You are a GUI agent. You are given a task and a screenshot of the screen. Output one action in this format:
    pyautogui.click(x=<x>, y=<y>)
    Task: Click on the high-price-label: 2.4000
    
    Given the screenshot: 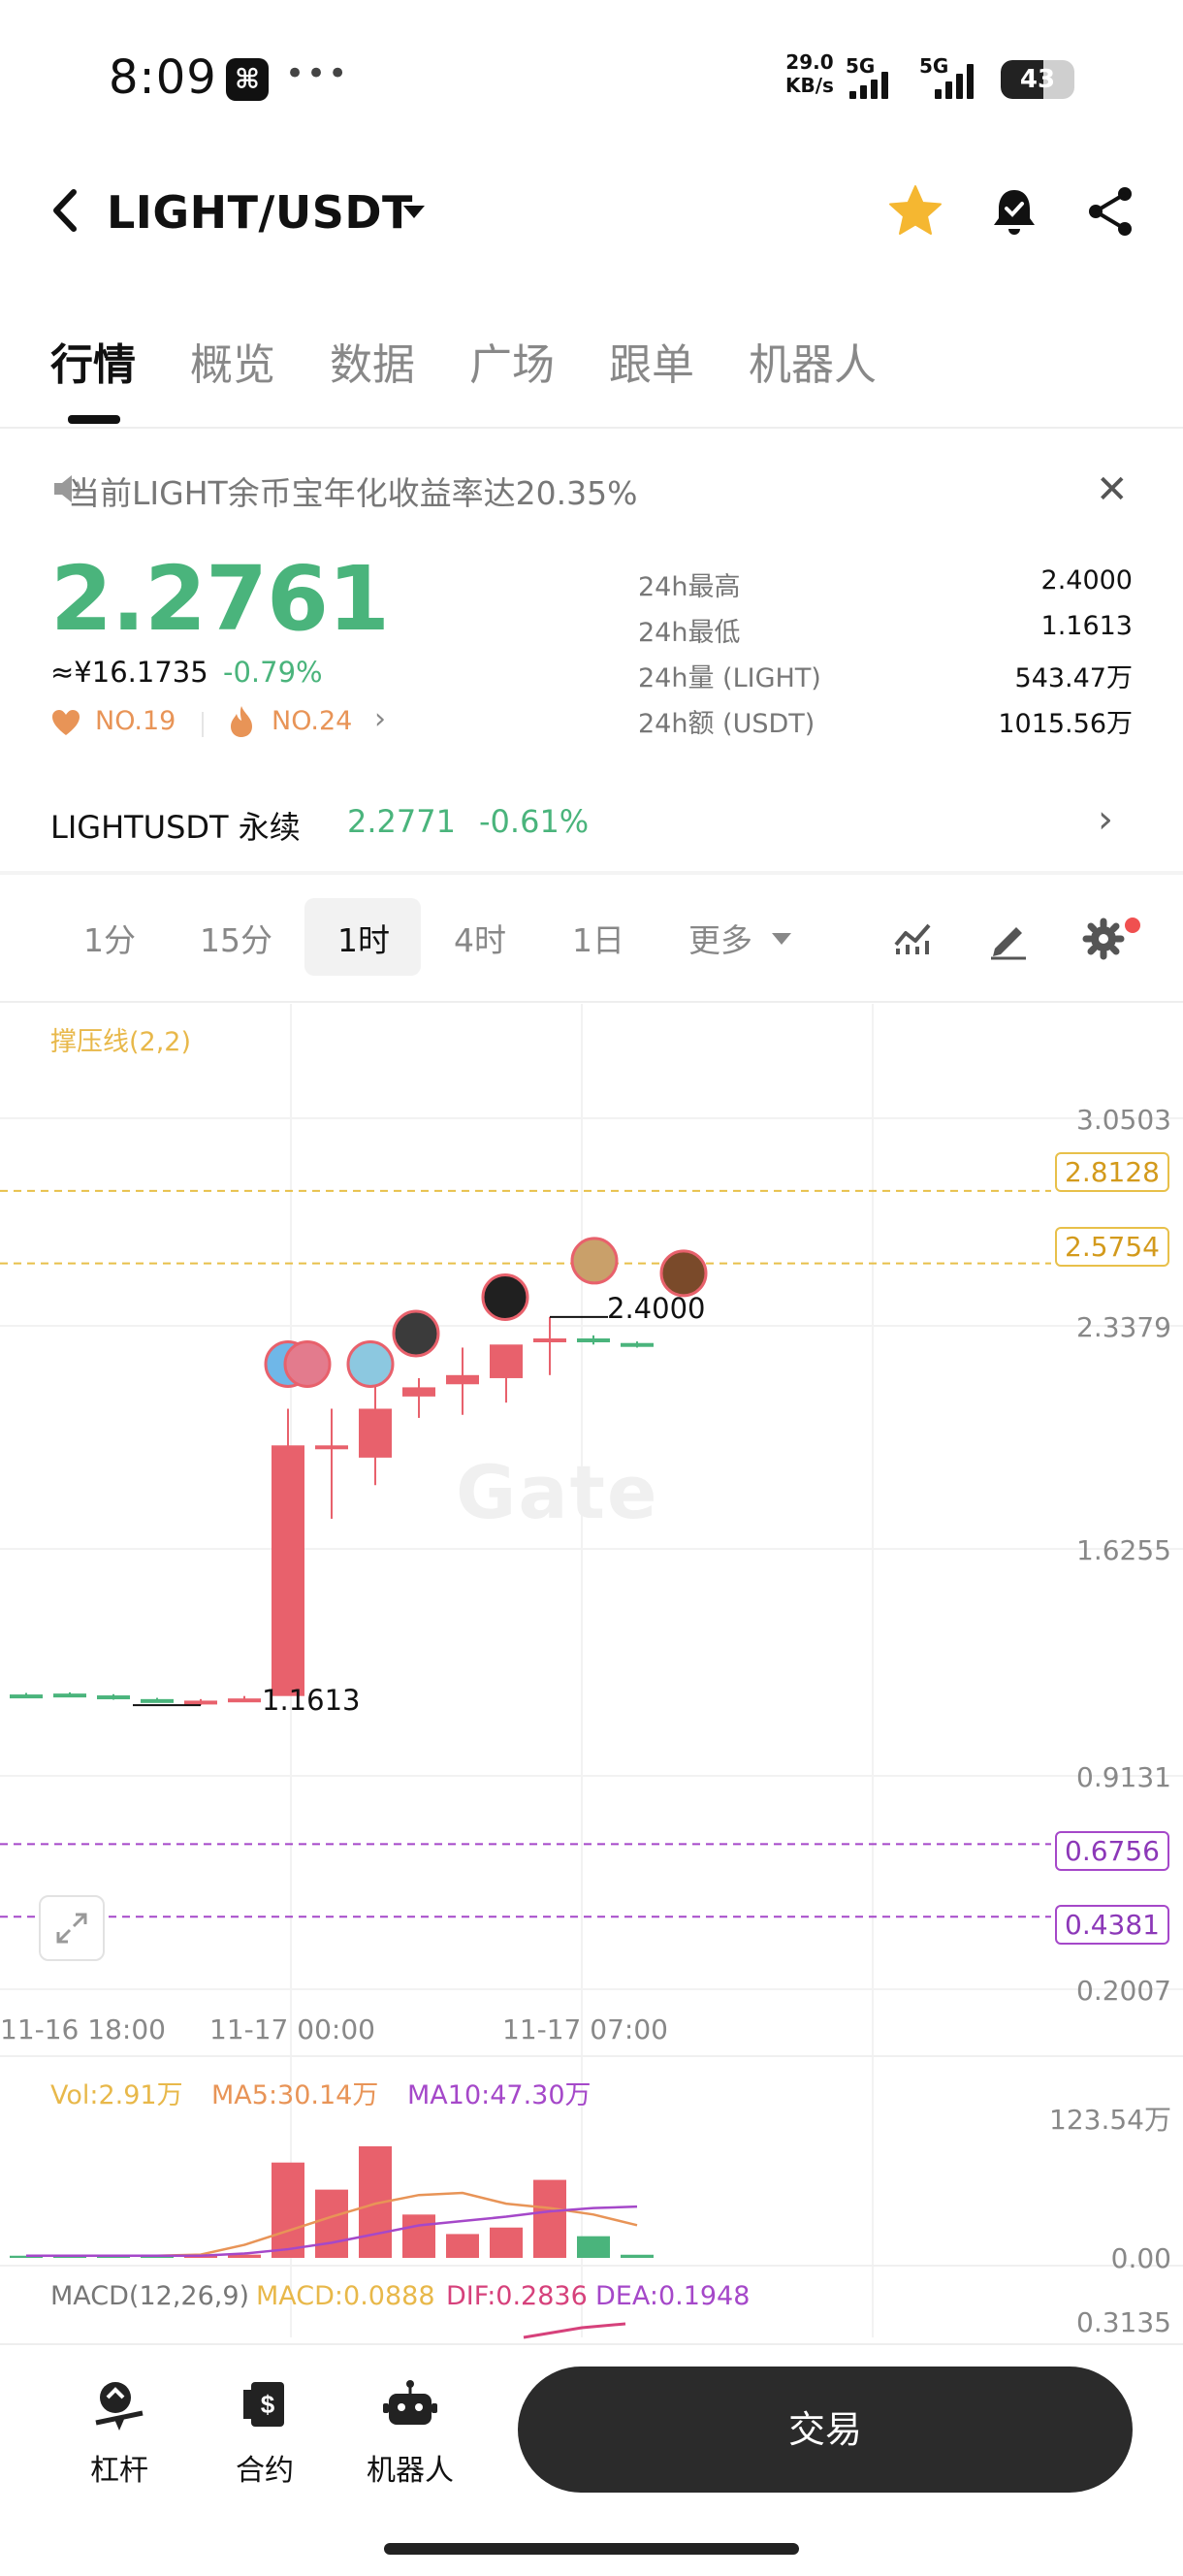 What is the action you would take?
    pyautogui.click(x=656, y=1308)
    